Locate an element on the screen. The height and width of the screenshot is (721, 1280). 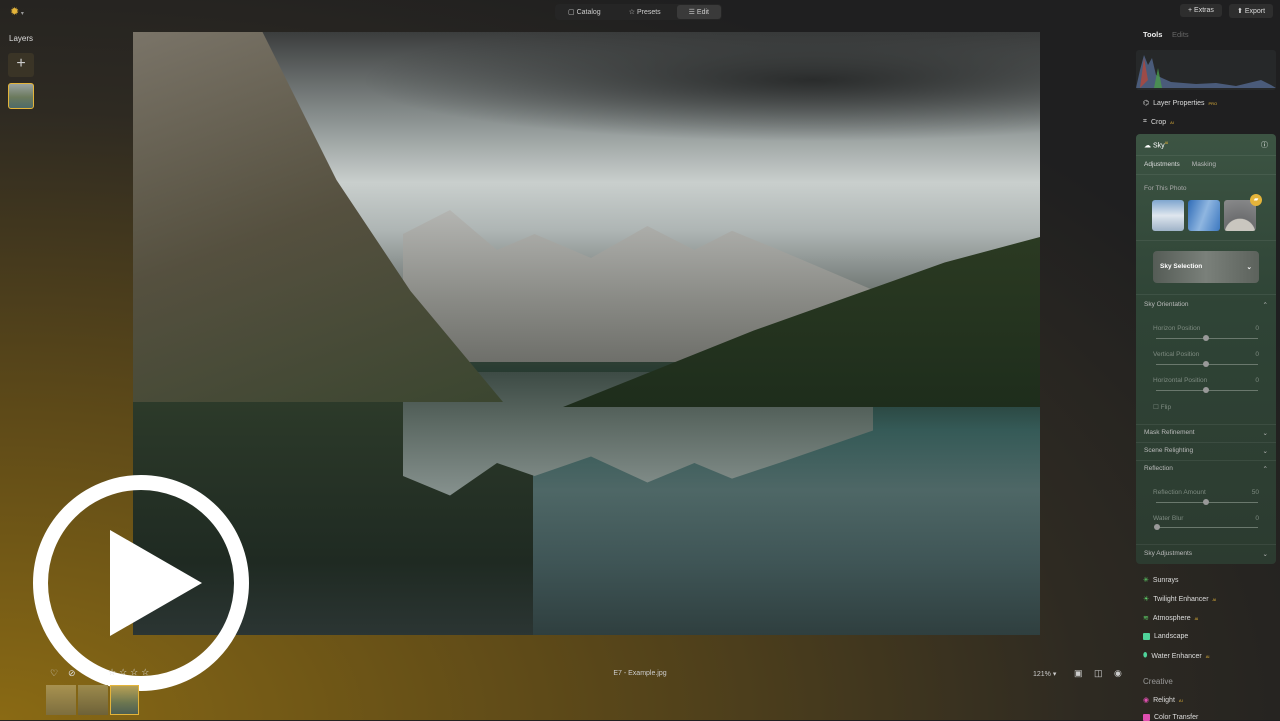
tool-relight: ◉ Relight AI is located at coordinates (1163, 700).